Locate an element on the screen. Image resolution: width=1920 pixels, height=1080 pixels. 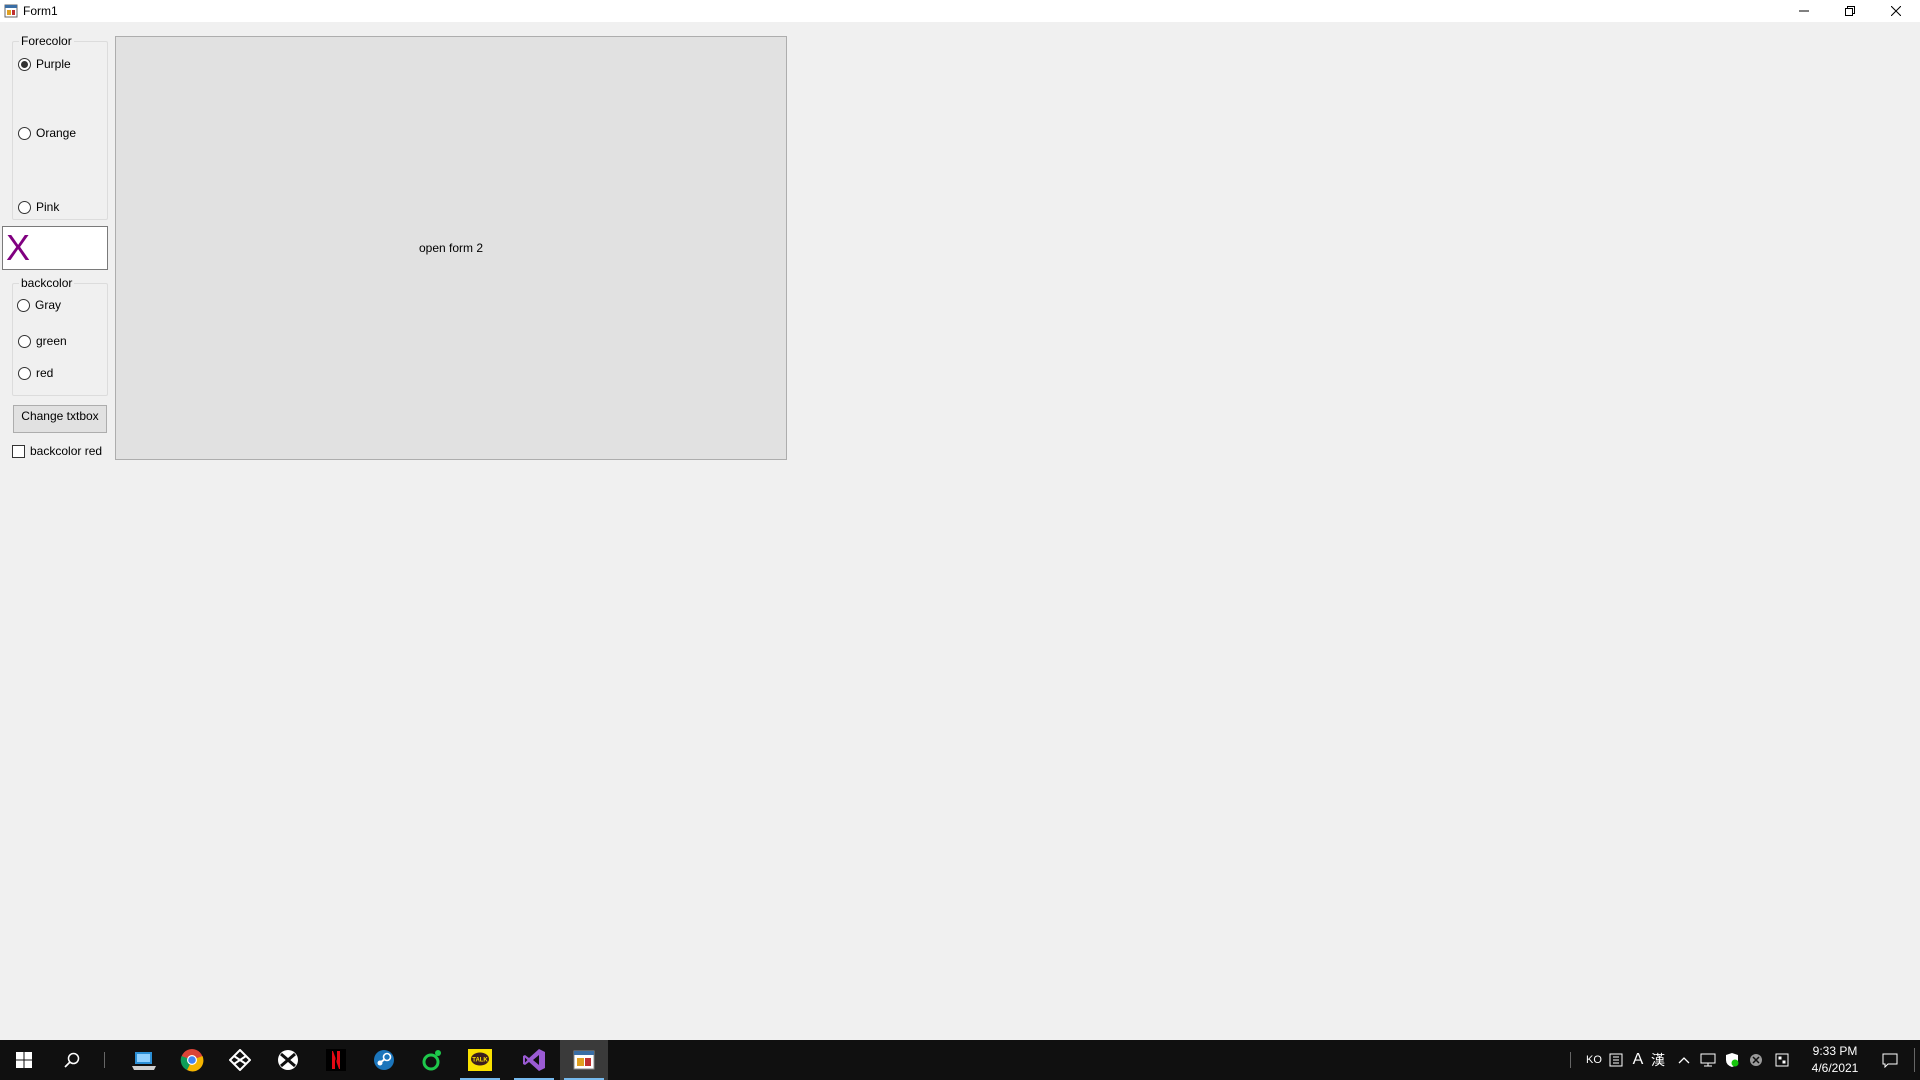
radio-button-purple is located at coordinates (24, 64).